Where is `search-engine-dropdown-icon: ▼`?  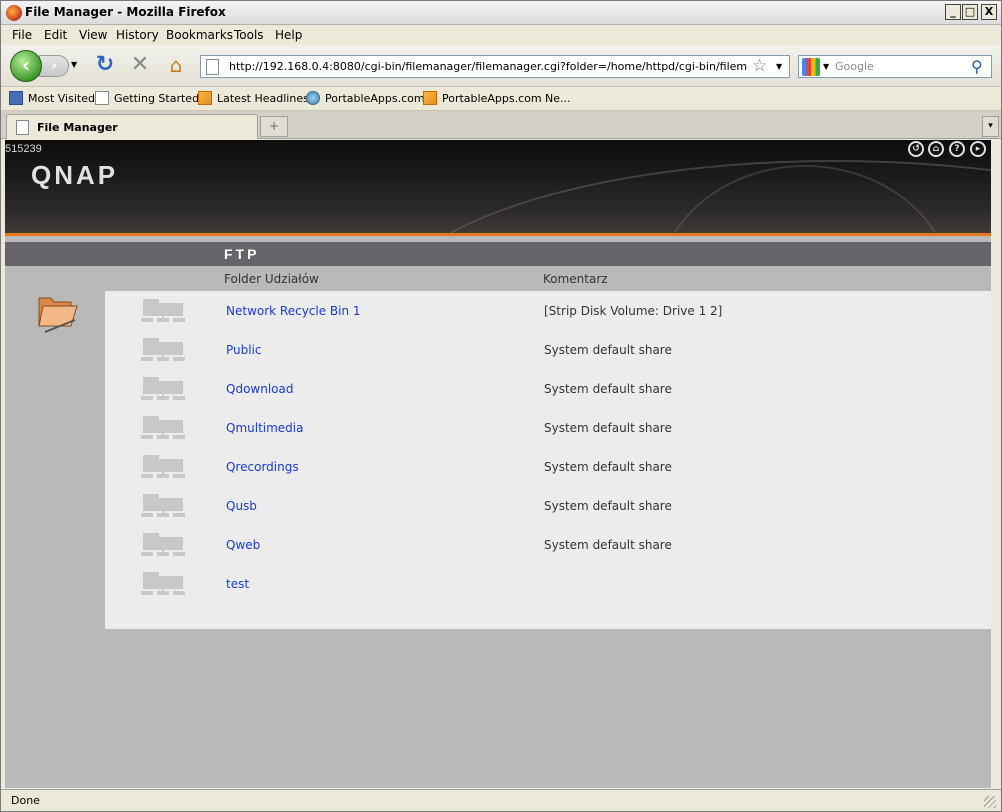
search-engine-dropdown-icon: ▼ is located at coordinates (826, 66).